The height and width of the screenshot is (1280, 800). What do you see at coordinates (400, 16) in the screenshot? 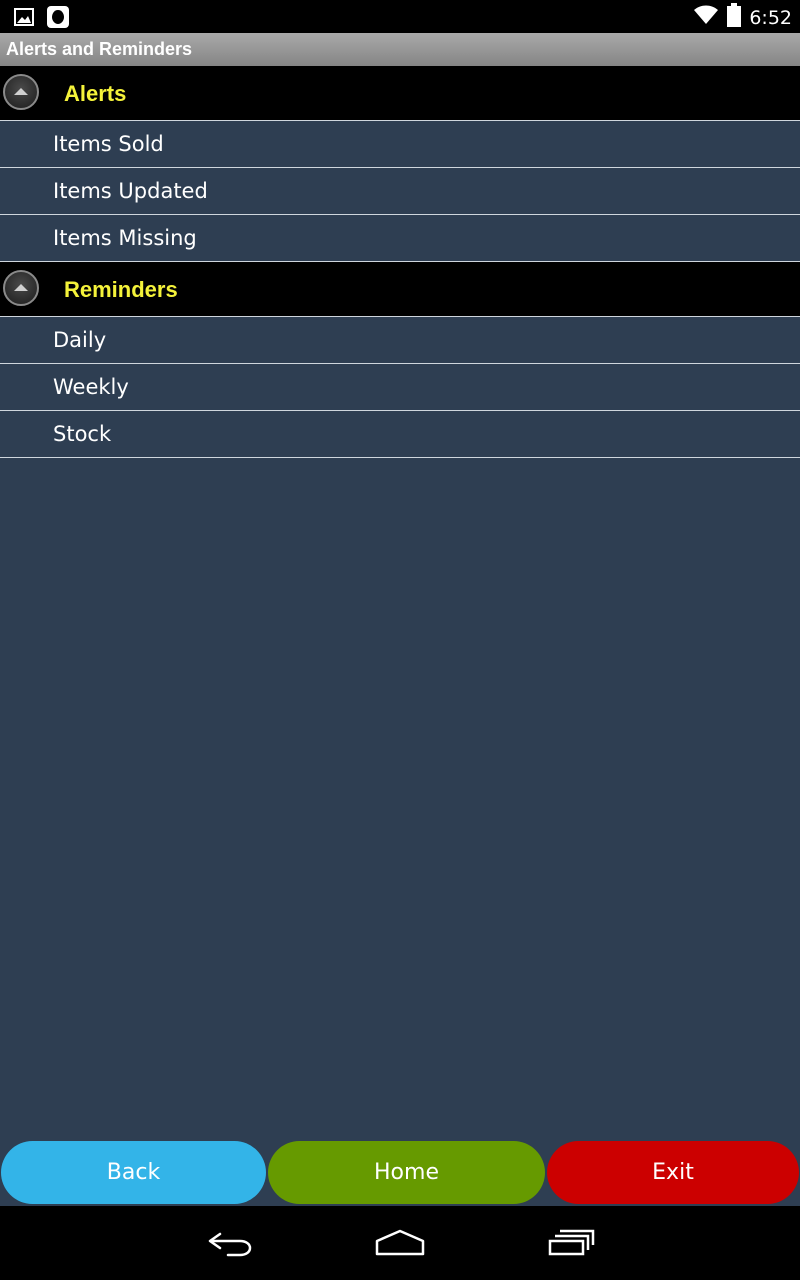
I see `status-bar: 6:52` at bounding box center [400, 16].